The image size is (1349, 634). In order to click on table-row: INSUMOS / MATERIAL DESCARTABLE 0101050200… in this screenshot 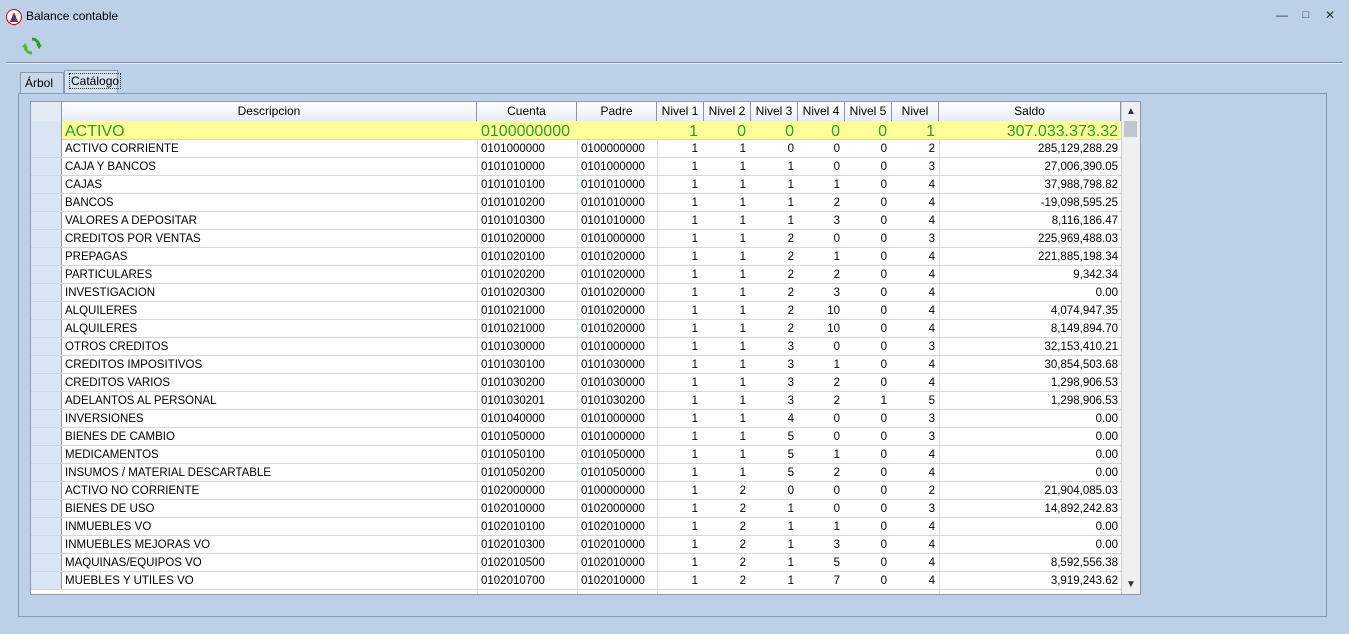, I will do `click(576, 473)`.